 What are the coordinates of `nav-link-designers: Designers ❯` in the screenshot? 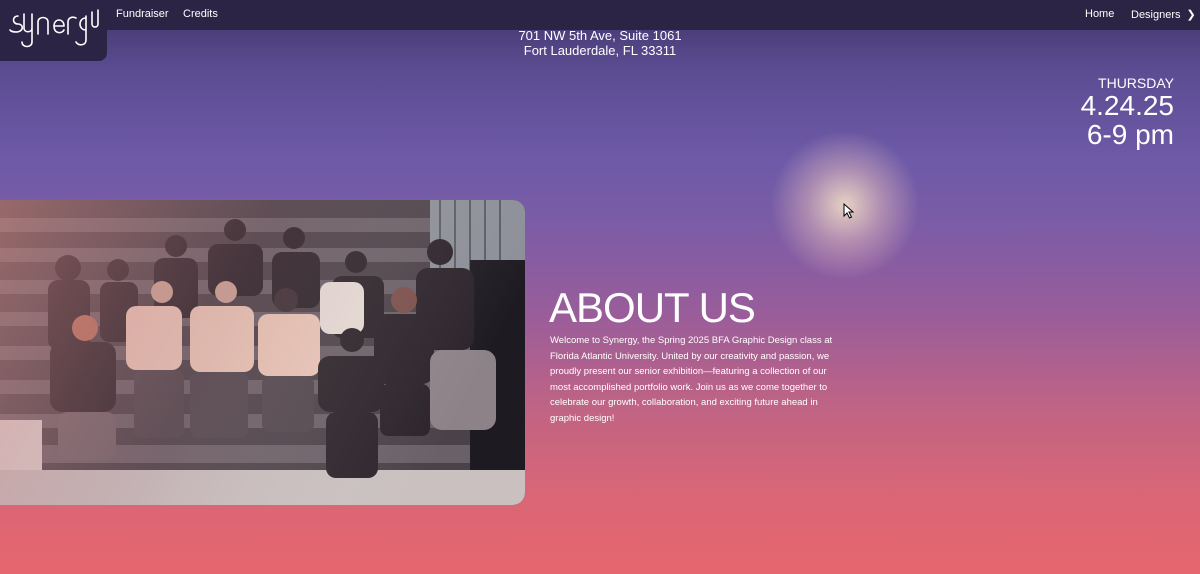 It's located at (1163, 14).